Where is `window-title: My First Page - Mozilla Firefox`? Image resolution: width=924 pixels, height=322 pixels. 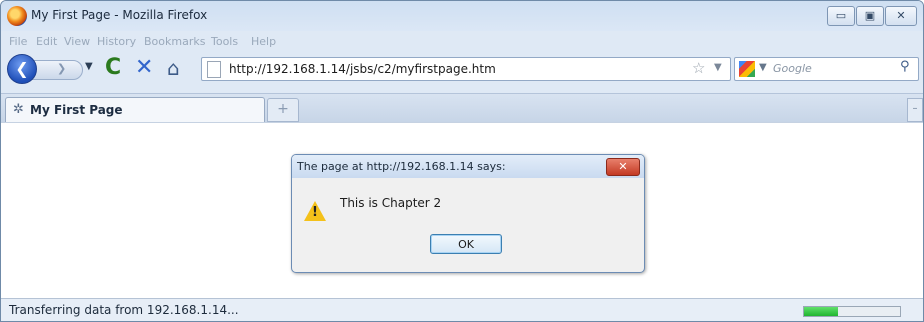 window-title: My First Page - Mozilla Firefox is located at coordinates (119, 15).